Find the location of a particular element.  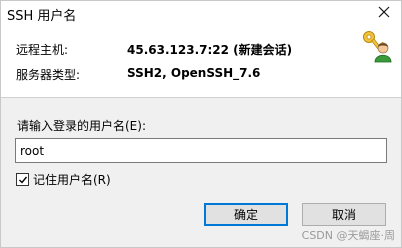

remember-username-checkbox is located at coordinates (22, 179).